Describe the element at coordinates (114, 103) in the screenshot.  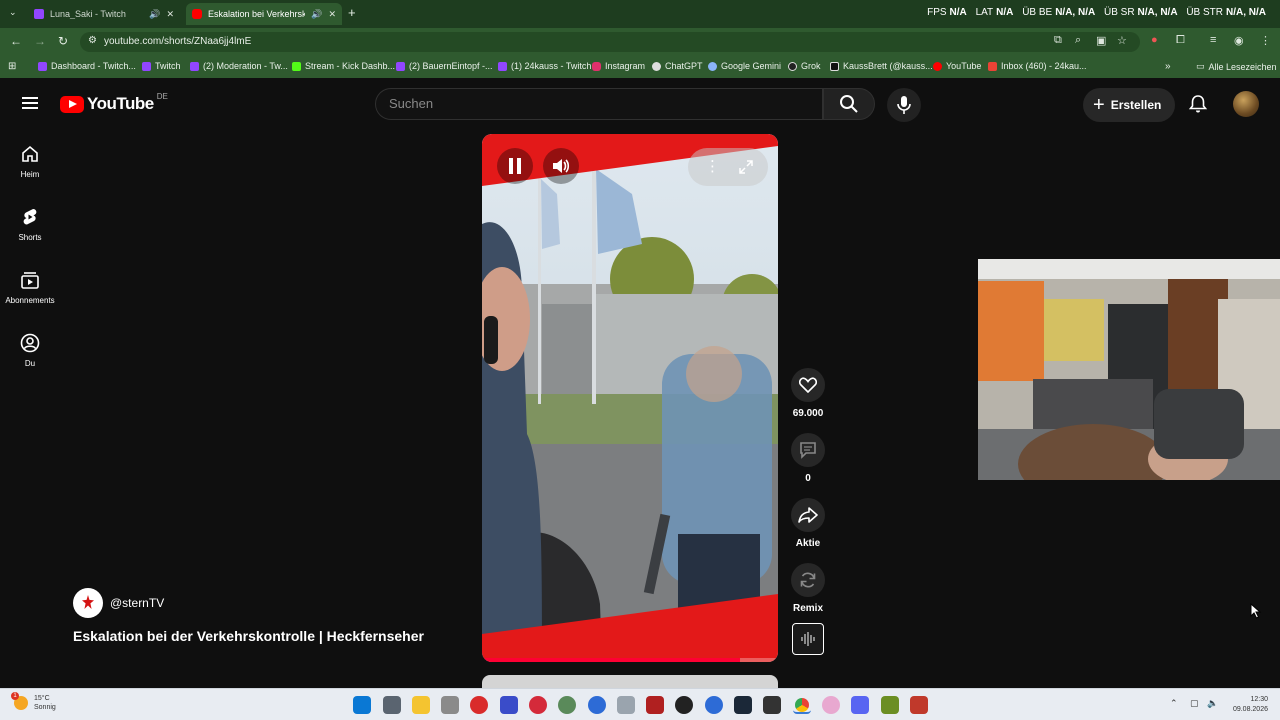
I see `youtube-logo: YouTube DE` at that location.